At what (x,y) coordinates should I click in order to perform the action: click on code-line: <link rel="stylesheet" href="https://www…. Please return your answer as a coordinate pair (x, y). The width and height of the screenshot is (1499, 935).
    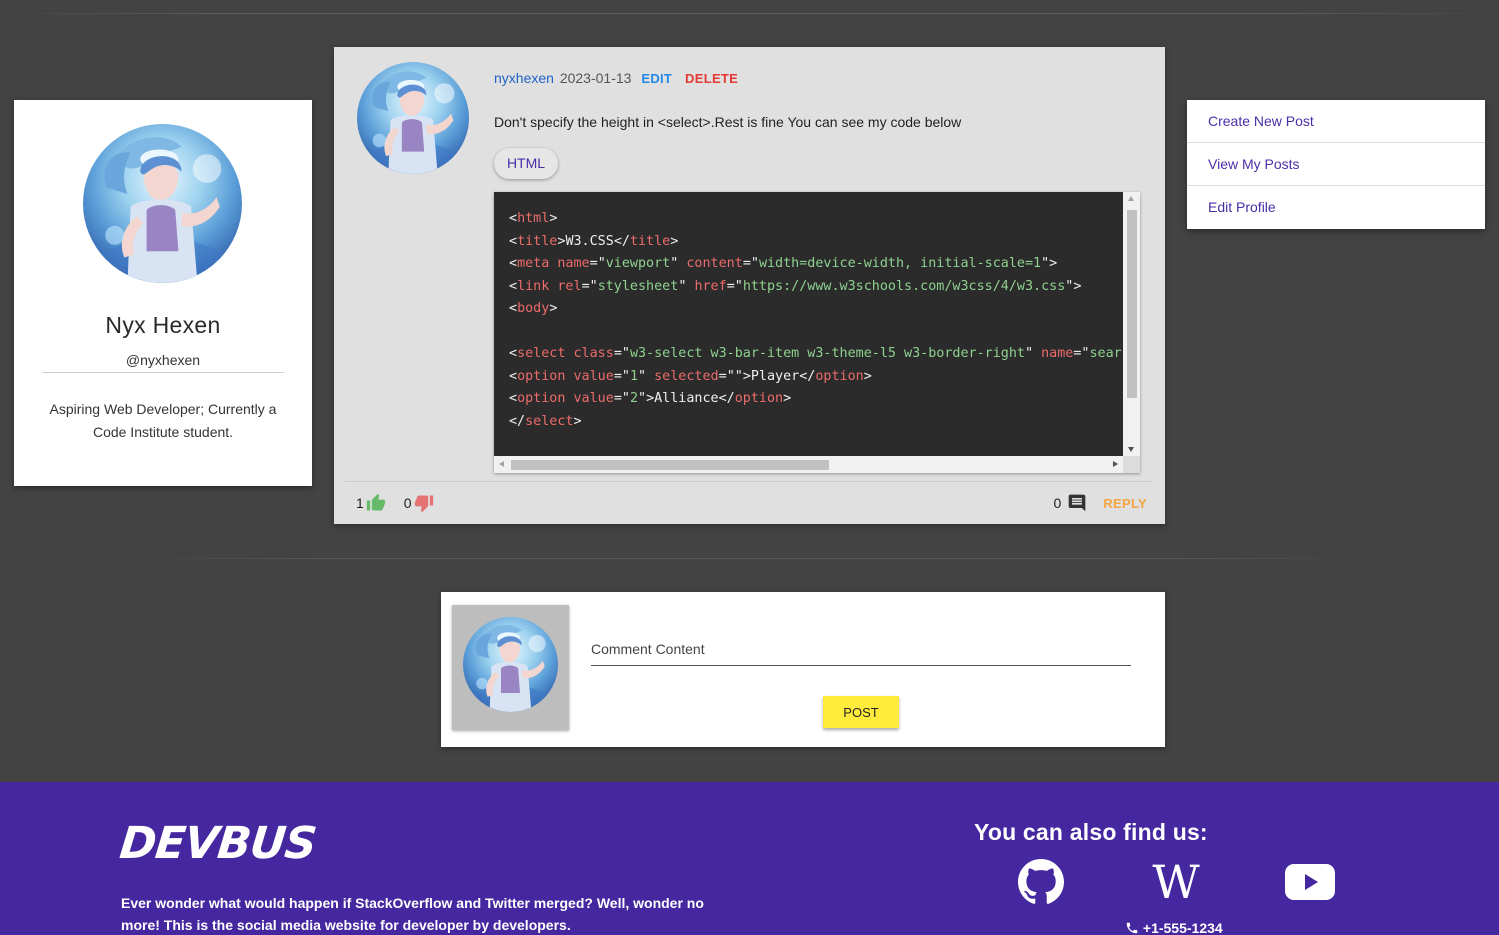
    Looking at the image, I should click on (795, 286).